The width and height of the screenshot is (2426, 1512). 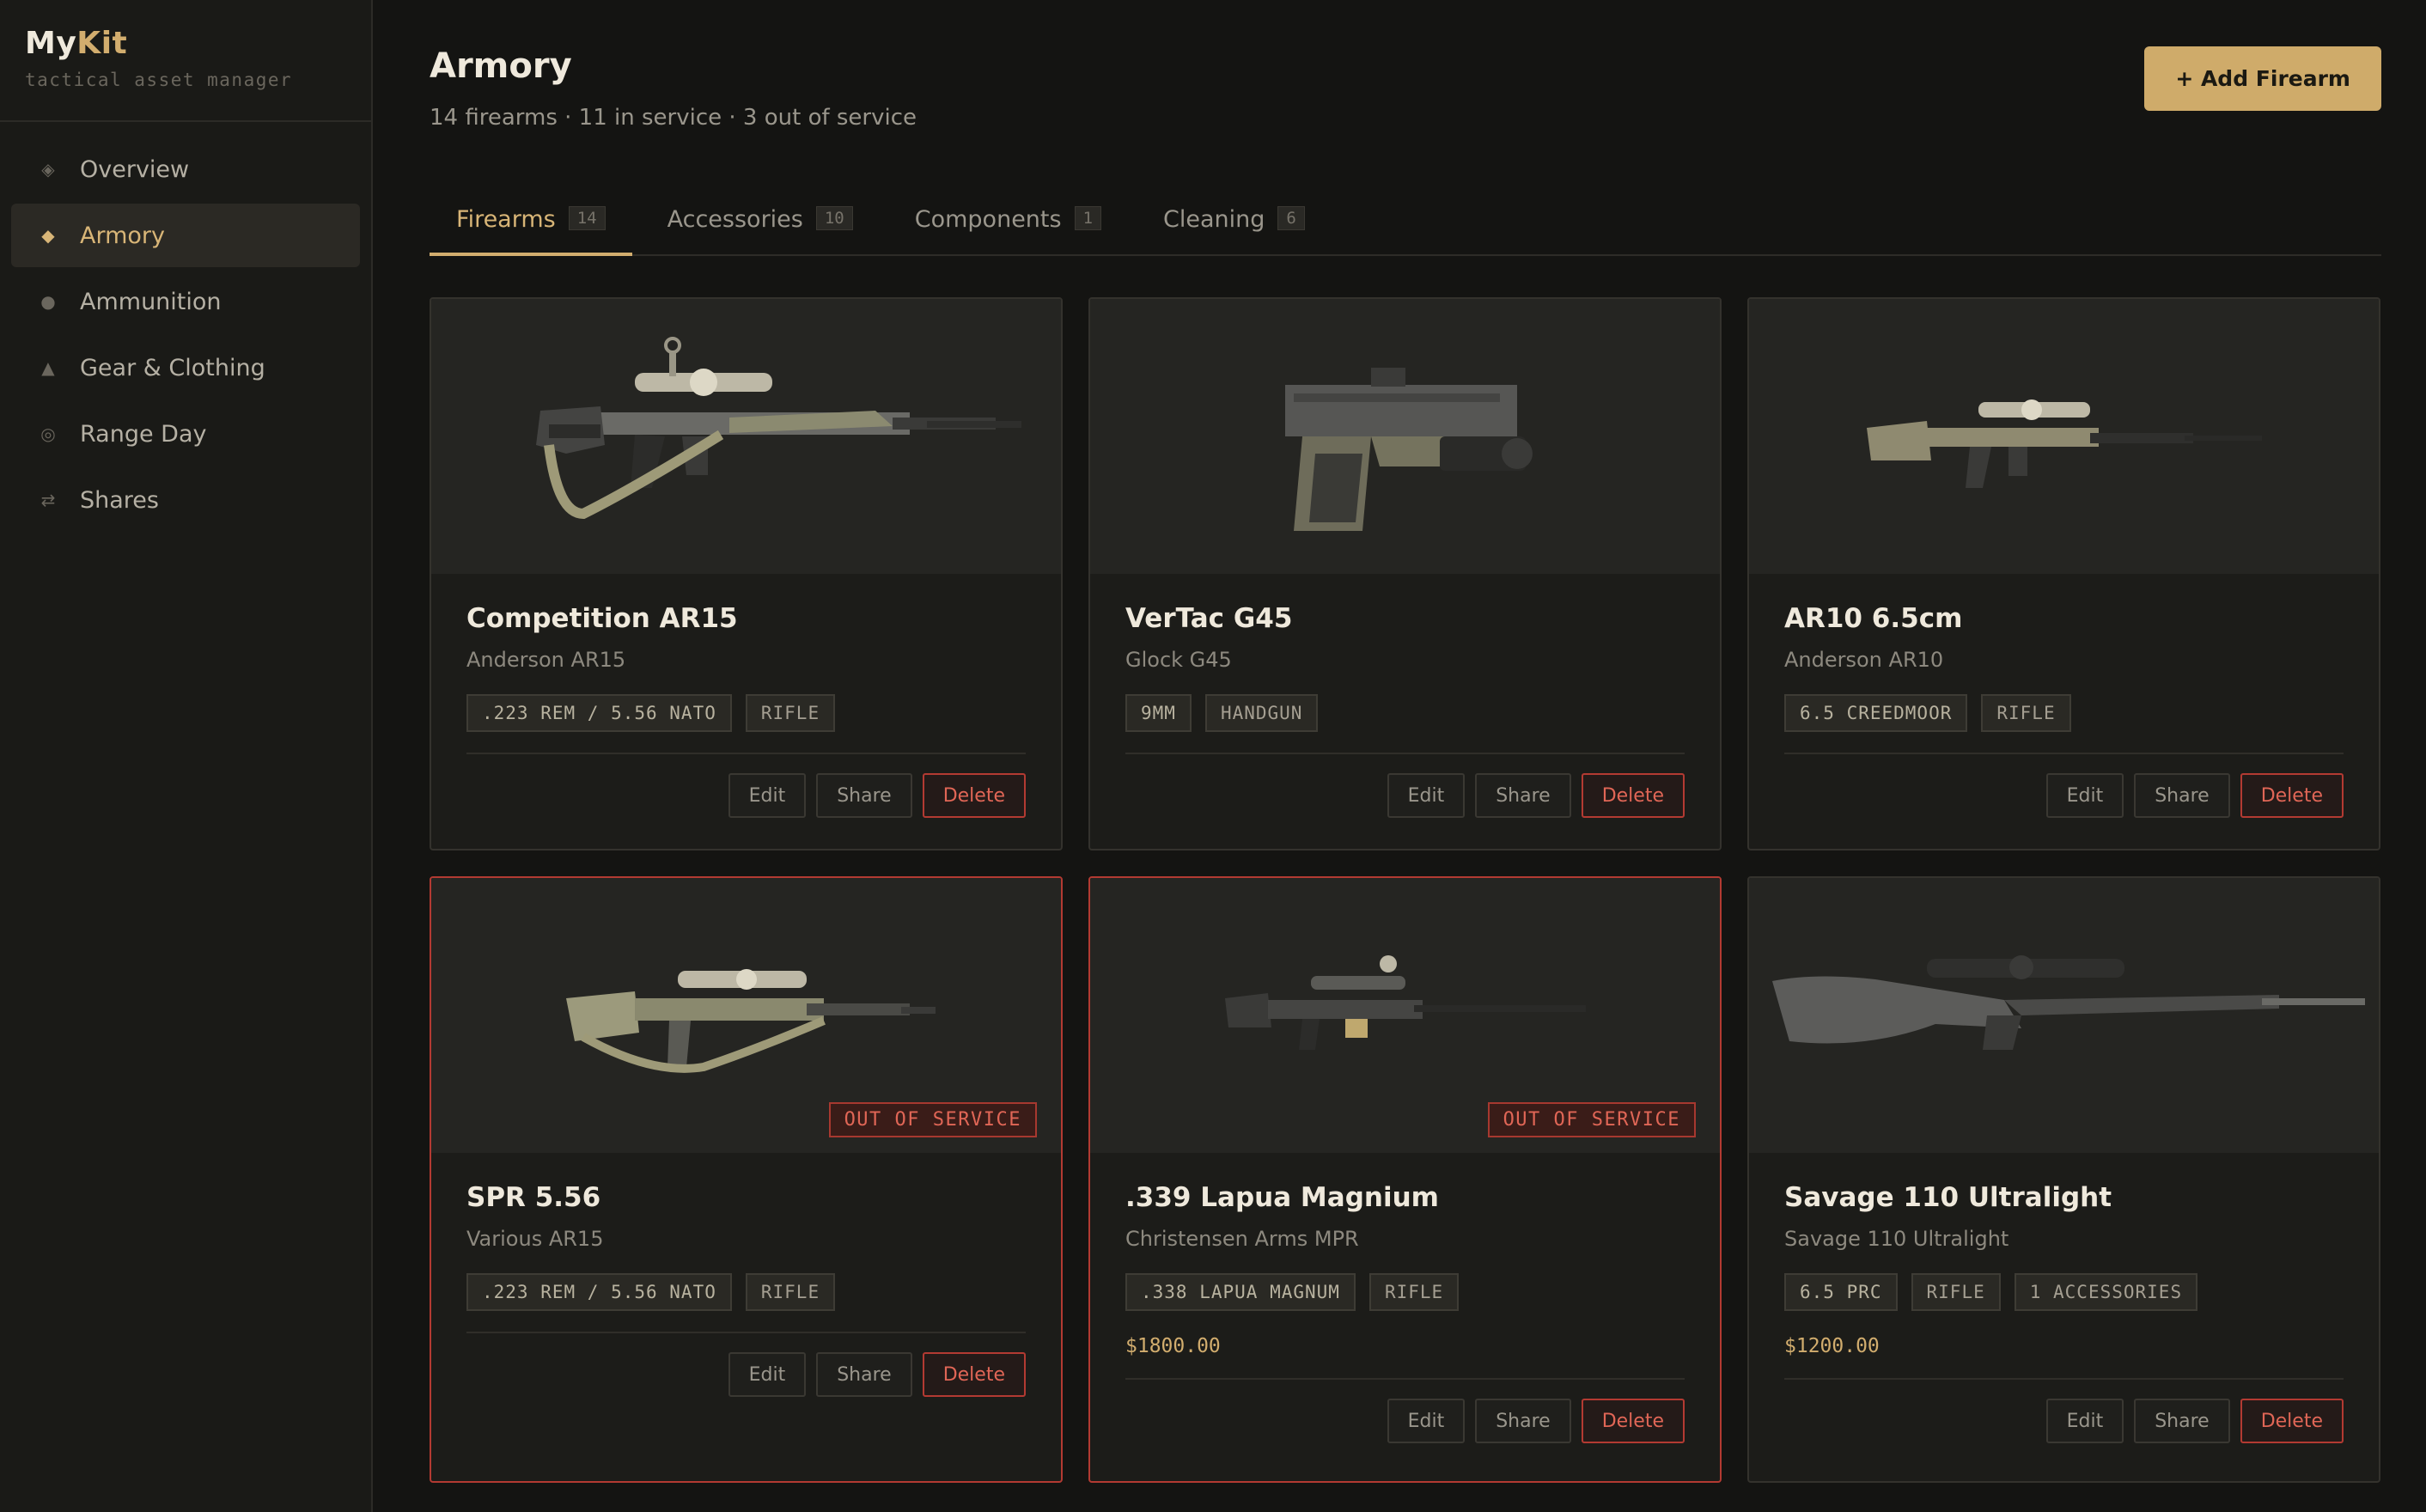 What do you see at coordinates (2064, 1015) in the screenshot?
I see `bolt-rifle-image` at bounding box center [2064, 1015].